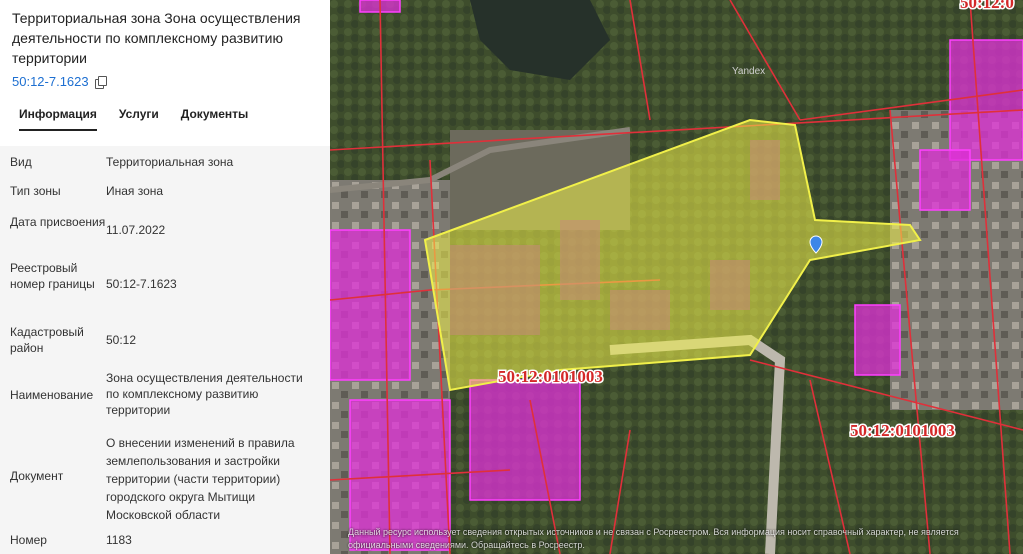 The image size is (1023, 554). I want to click on row-value: 11.07.2022, so click(136, 230).